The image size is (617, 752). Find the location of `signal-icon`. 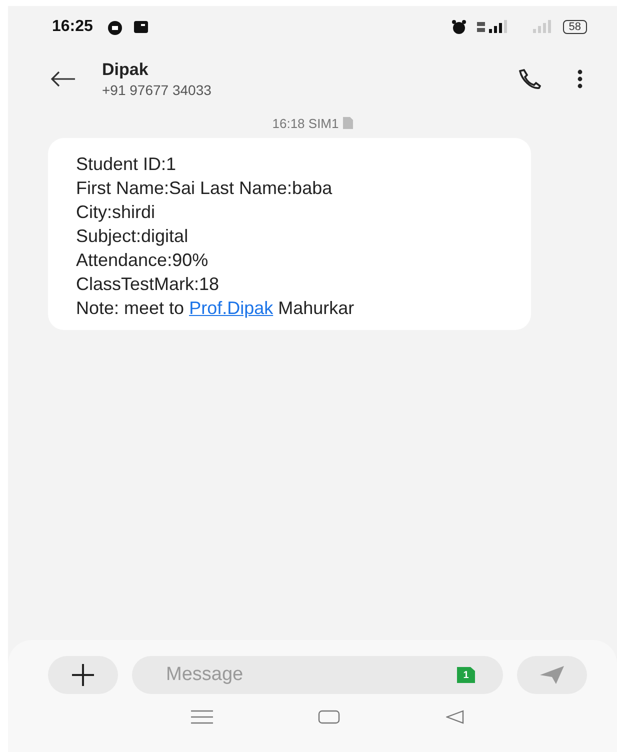

signal-icon is located at coordinates (541, 27).